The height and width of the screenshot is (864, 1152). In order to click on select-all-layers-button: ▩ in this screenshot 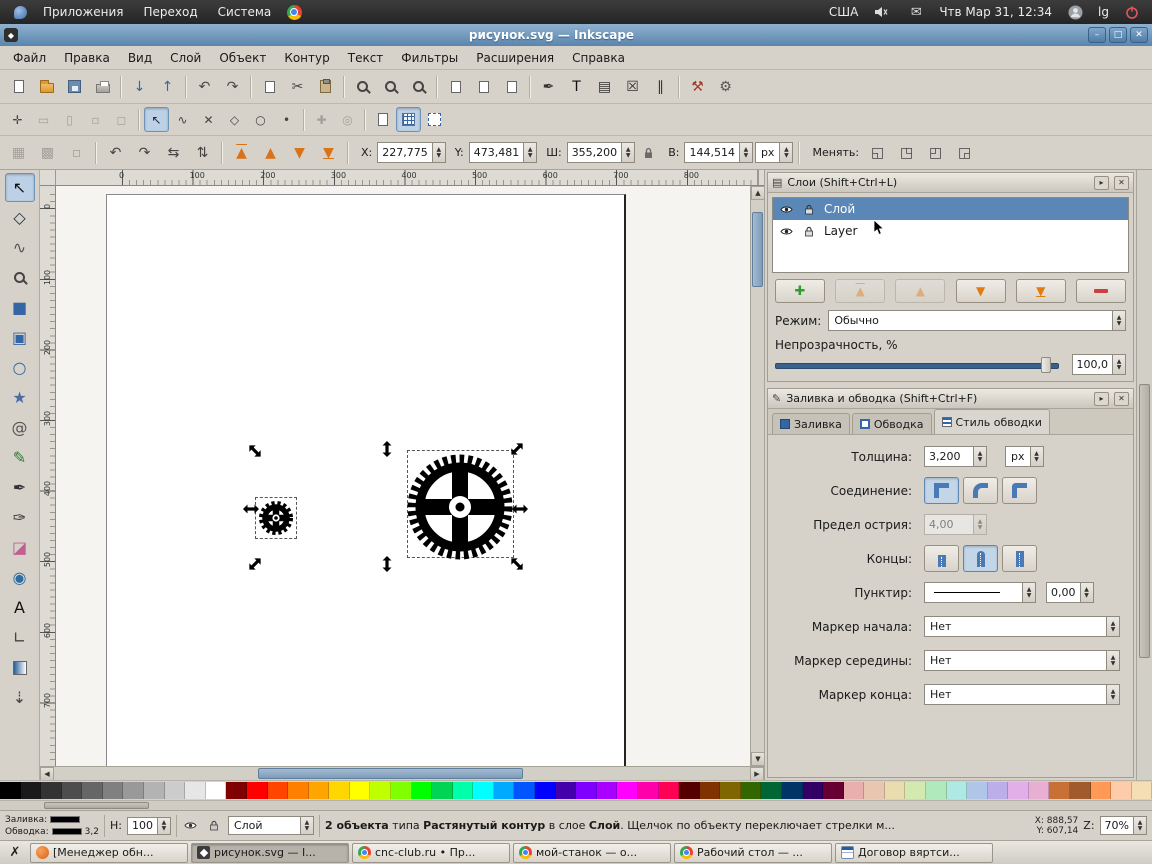, I will do `click(47, 152)`.